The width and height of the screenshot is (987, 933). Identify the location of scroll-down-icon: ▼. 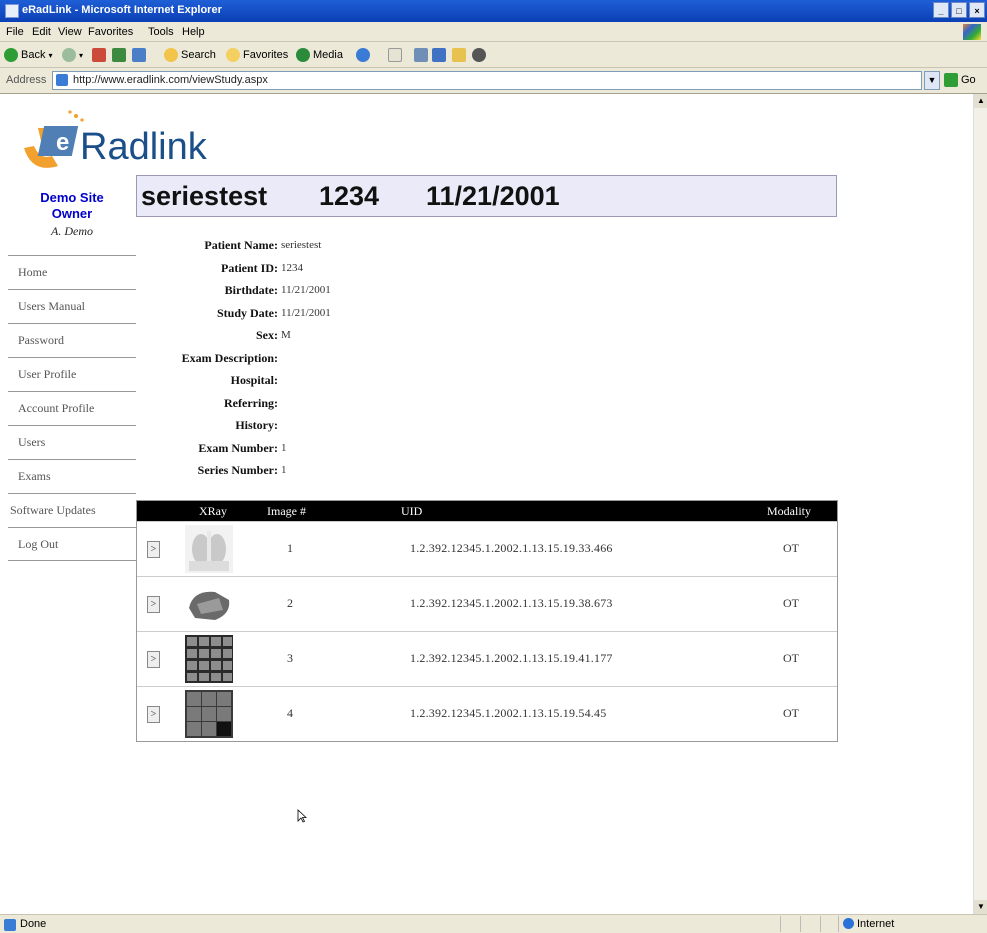
(980, 907).